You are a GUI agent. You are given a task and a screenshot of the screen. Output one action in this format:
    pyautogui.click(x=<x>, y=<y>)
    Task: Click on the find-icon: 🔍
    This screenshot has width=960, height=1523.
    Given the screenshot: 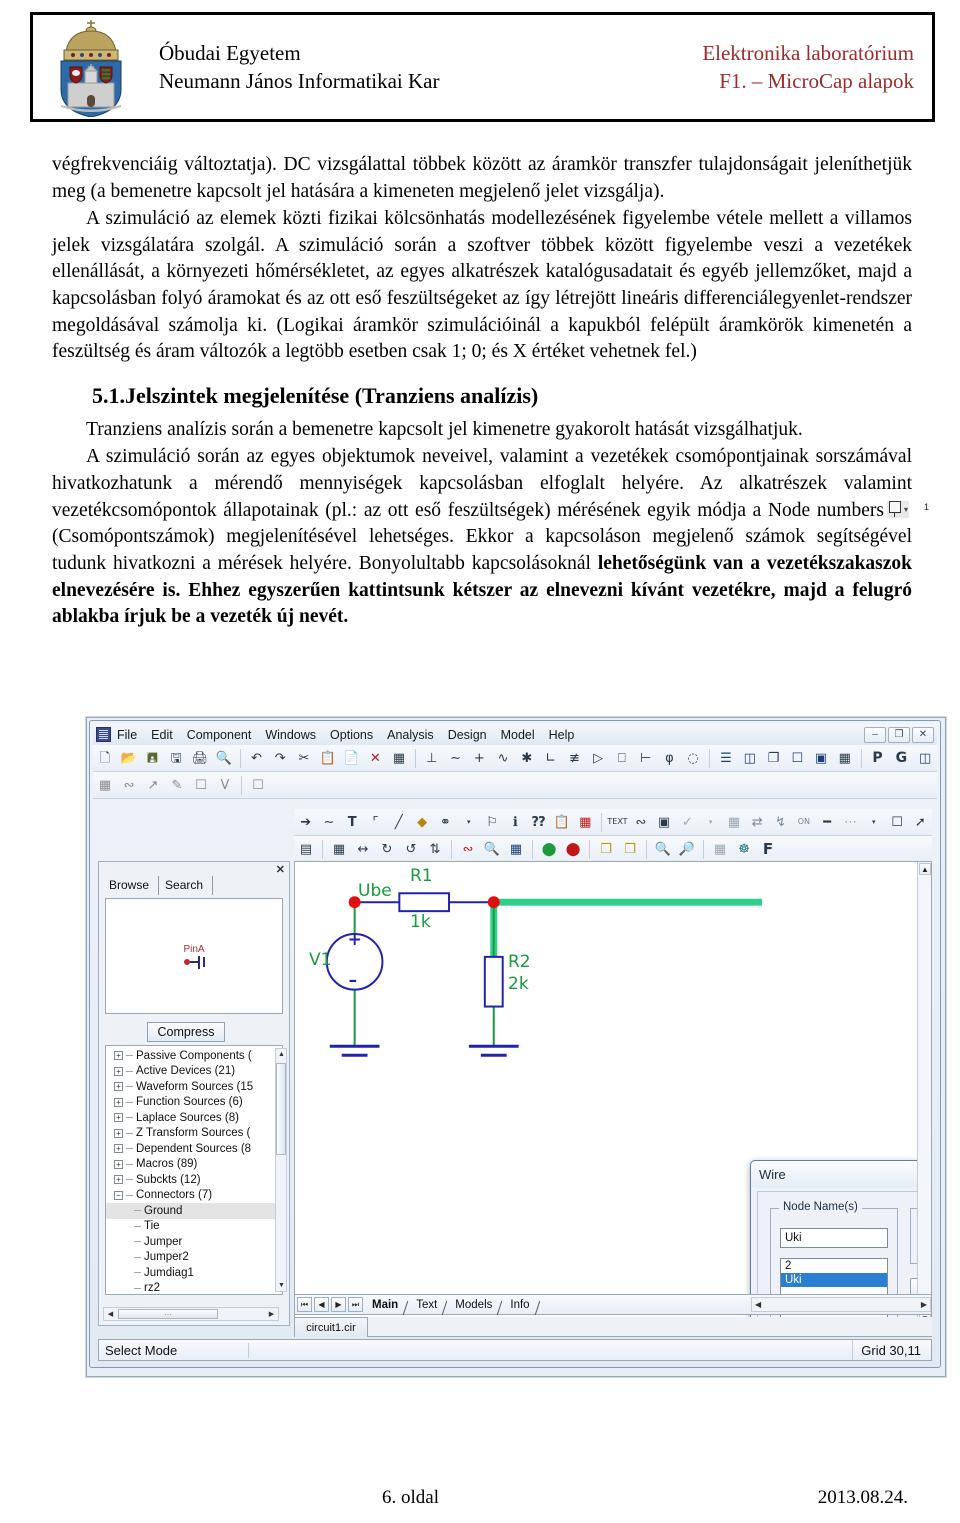 What is the action you would take?
    pyautogui.click(x=492, y=849)
    